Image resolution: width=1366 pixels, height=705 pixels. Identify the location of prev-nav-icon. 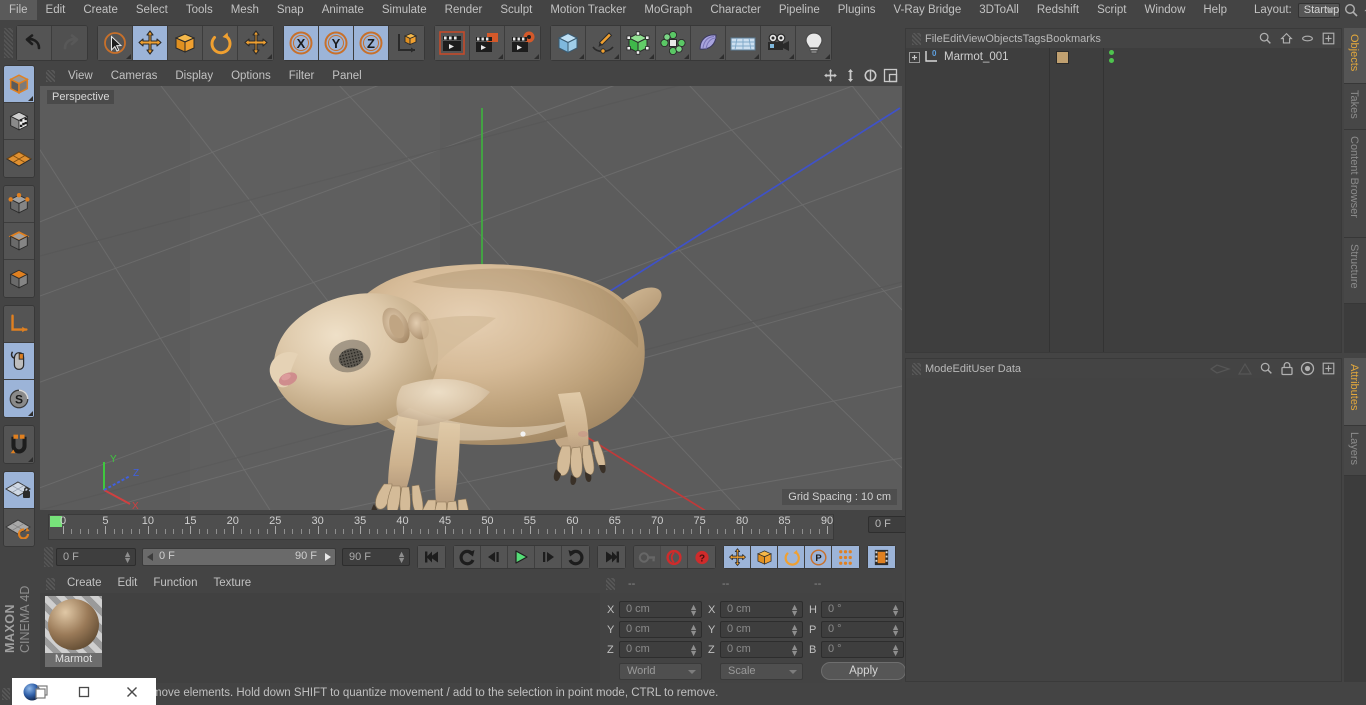
(1220, 370).